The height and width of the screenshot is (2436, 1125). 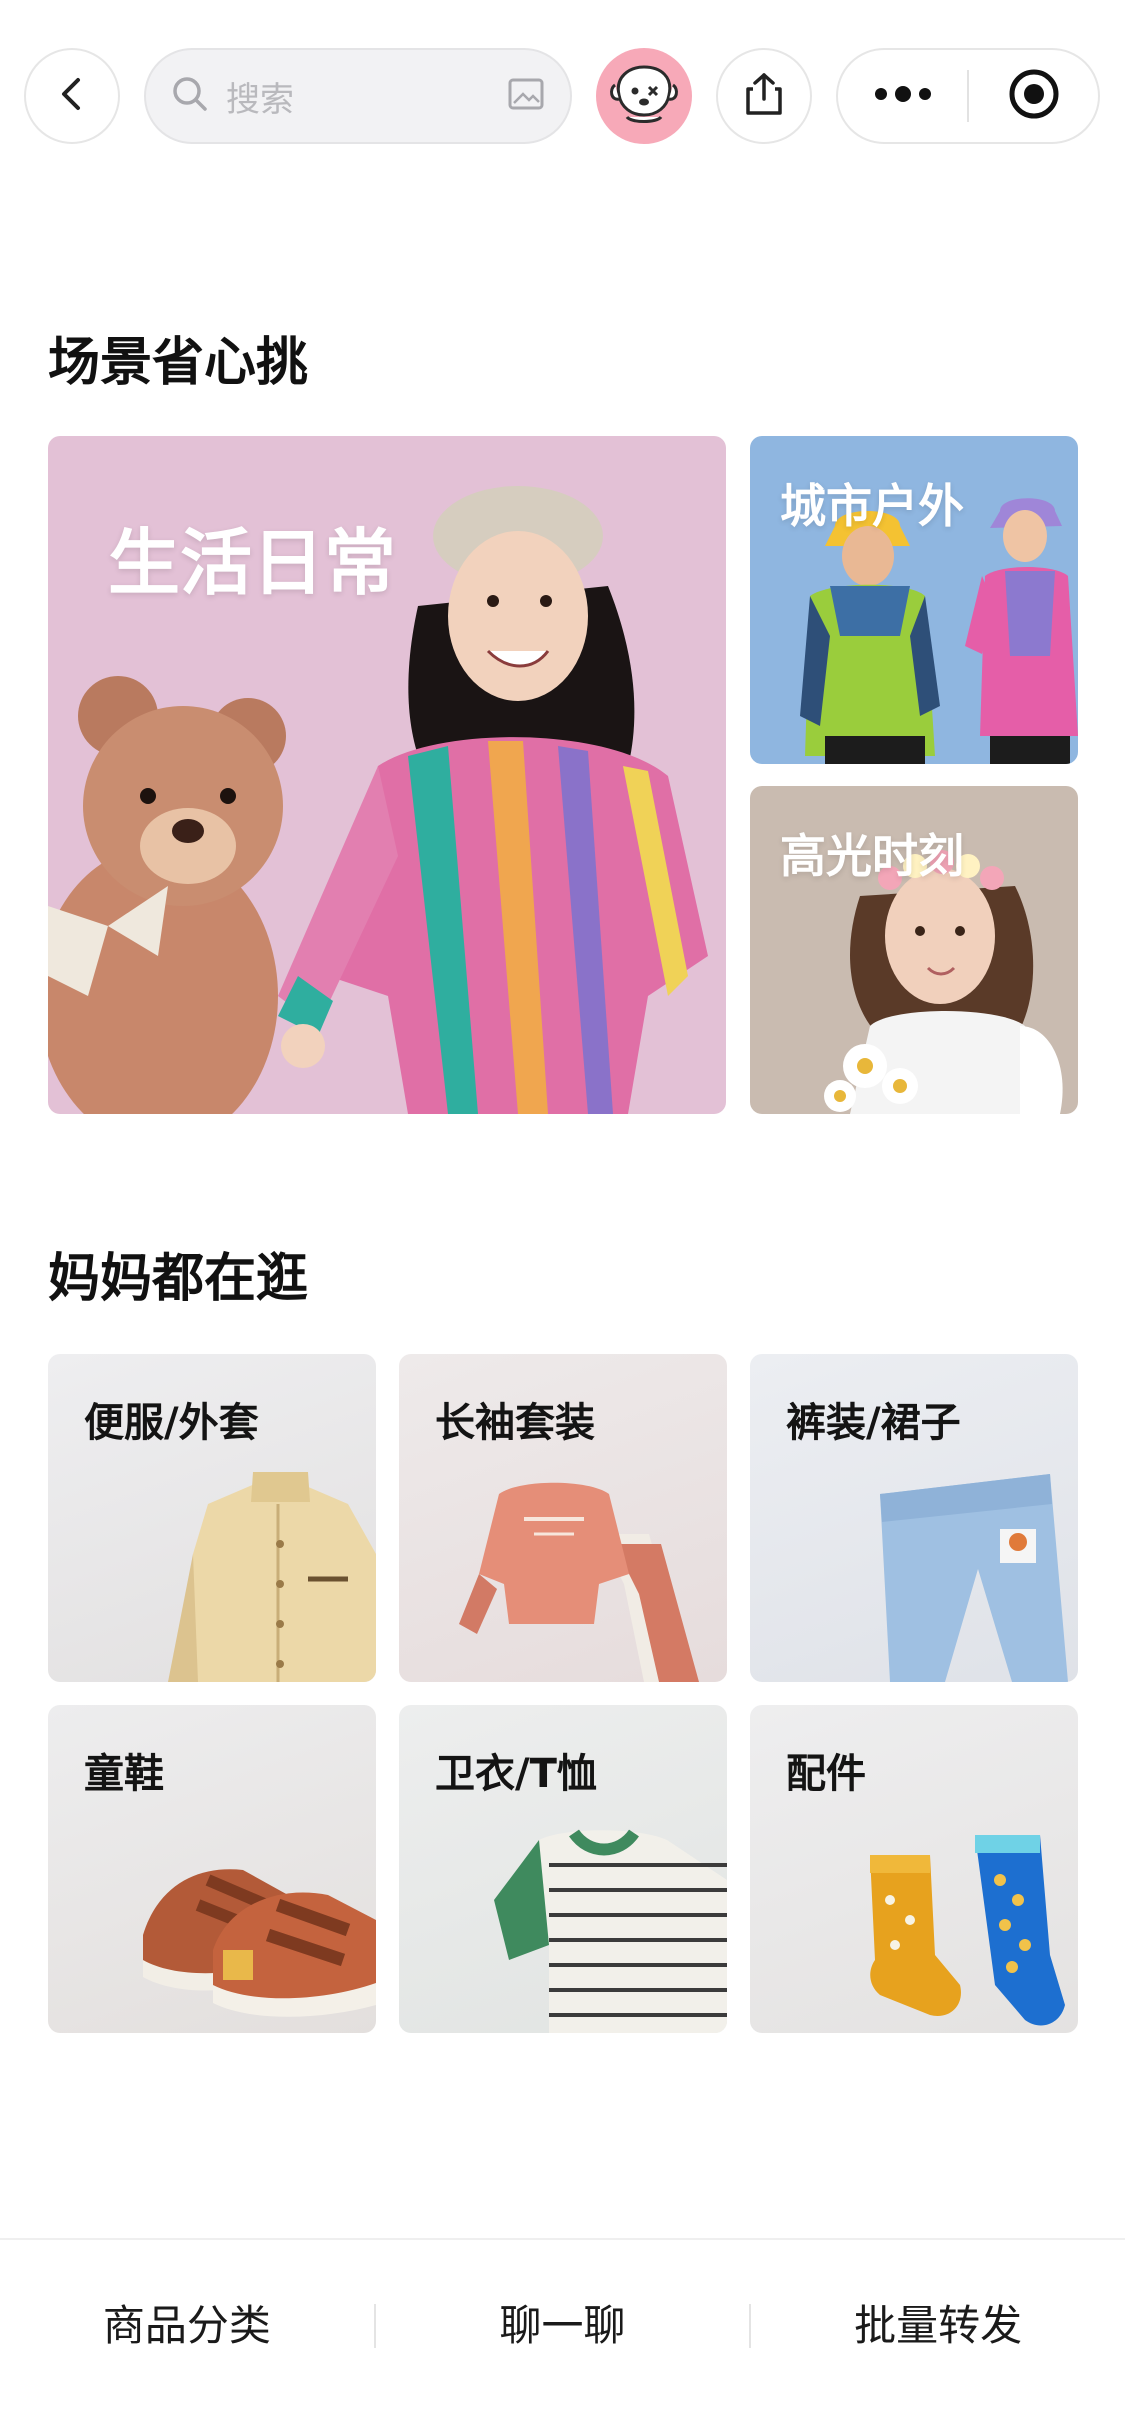 What do you see at coordinates (914, 950) in the screenshot?
I see `scene-card-highlight-moment: 高光时刻` at bounding box center [914, 950].